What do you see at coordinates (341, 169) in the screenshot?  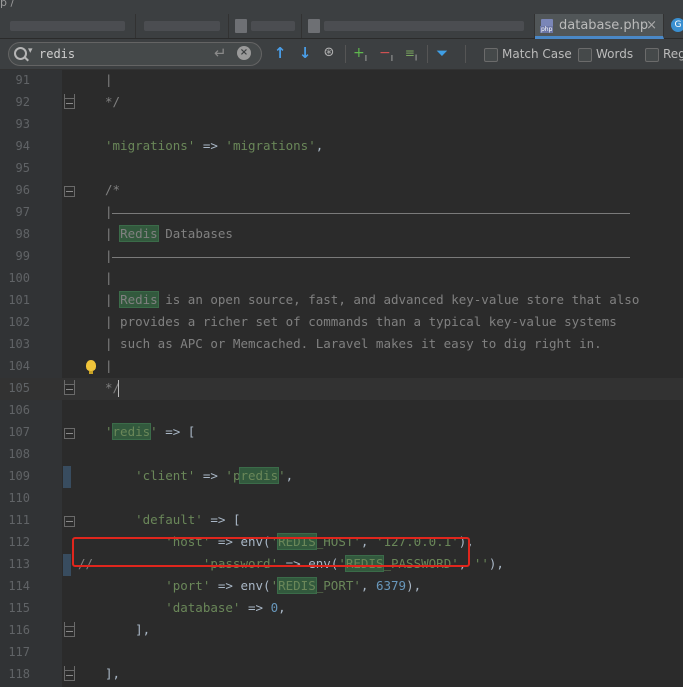 I see `code-line: 95` at bounding box center [341, 169].